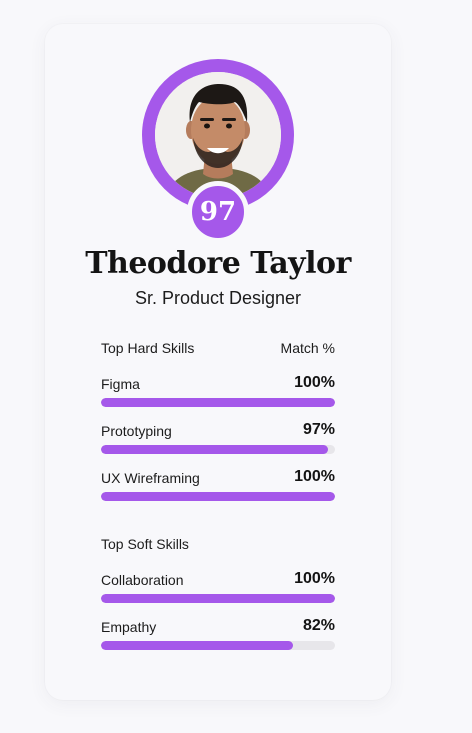 The image size is (472, 733). I want to click on avatar: 97, so click(218, 151).